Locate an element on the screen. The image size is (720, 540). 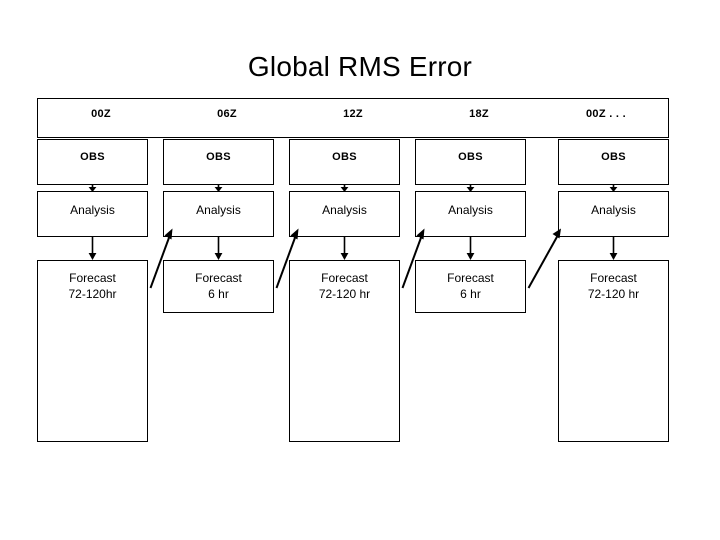
analysis-box-col4-label: Analysis is located at coordinates (470, 210).